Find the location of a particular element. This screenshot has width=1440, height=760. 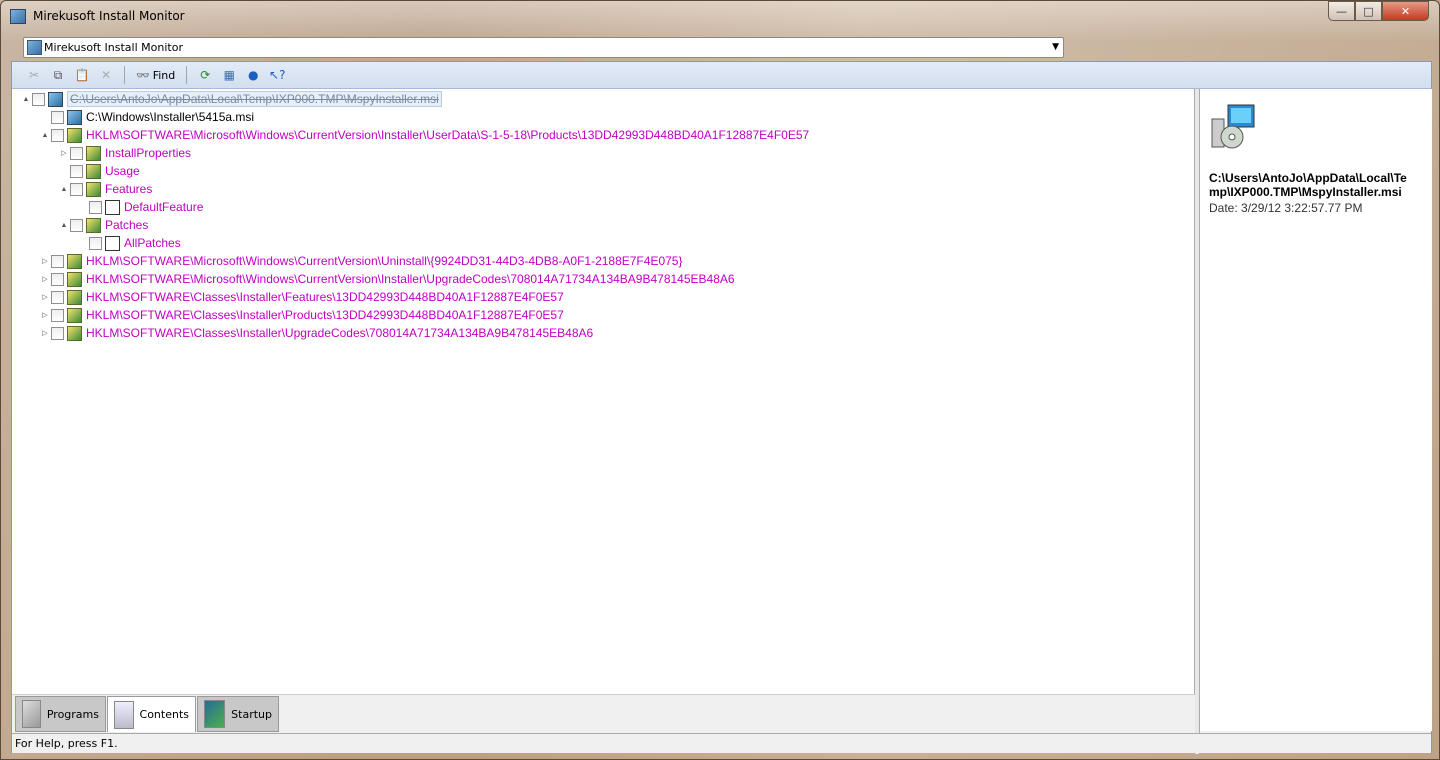

tab-programs: Programs is located at coordinates (60, 714).